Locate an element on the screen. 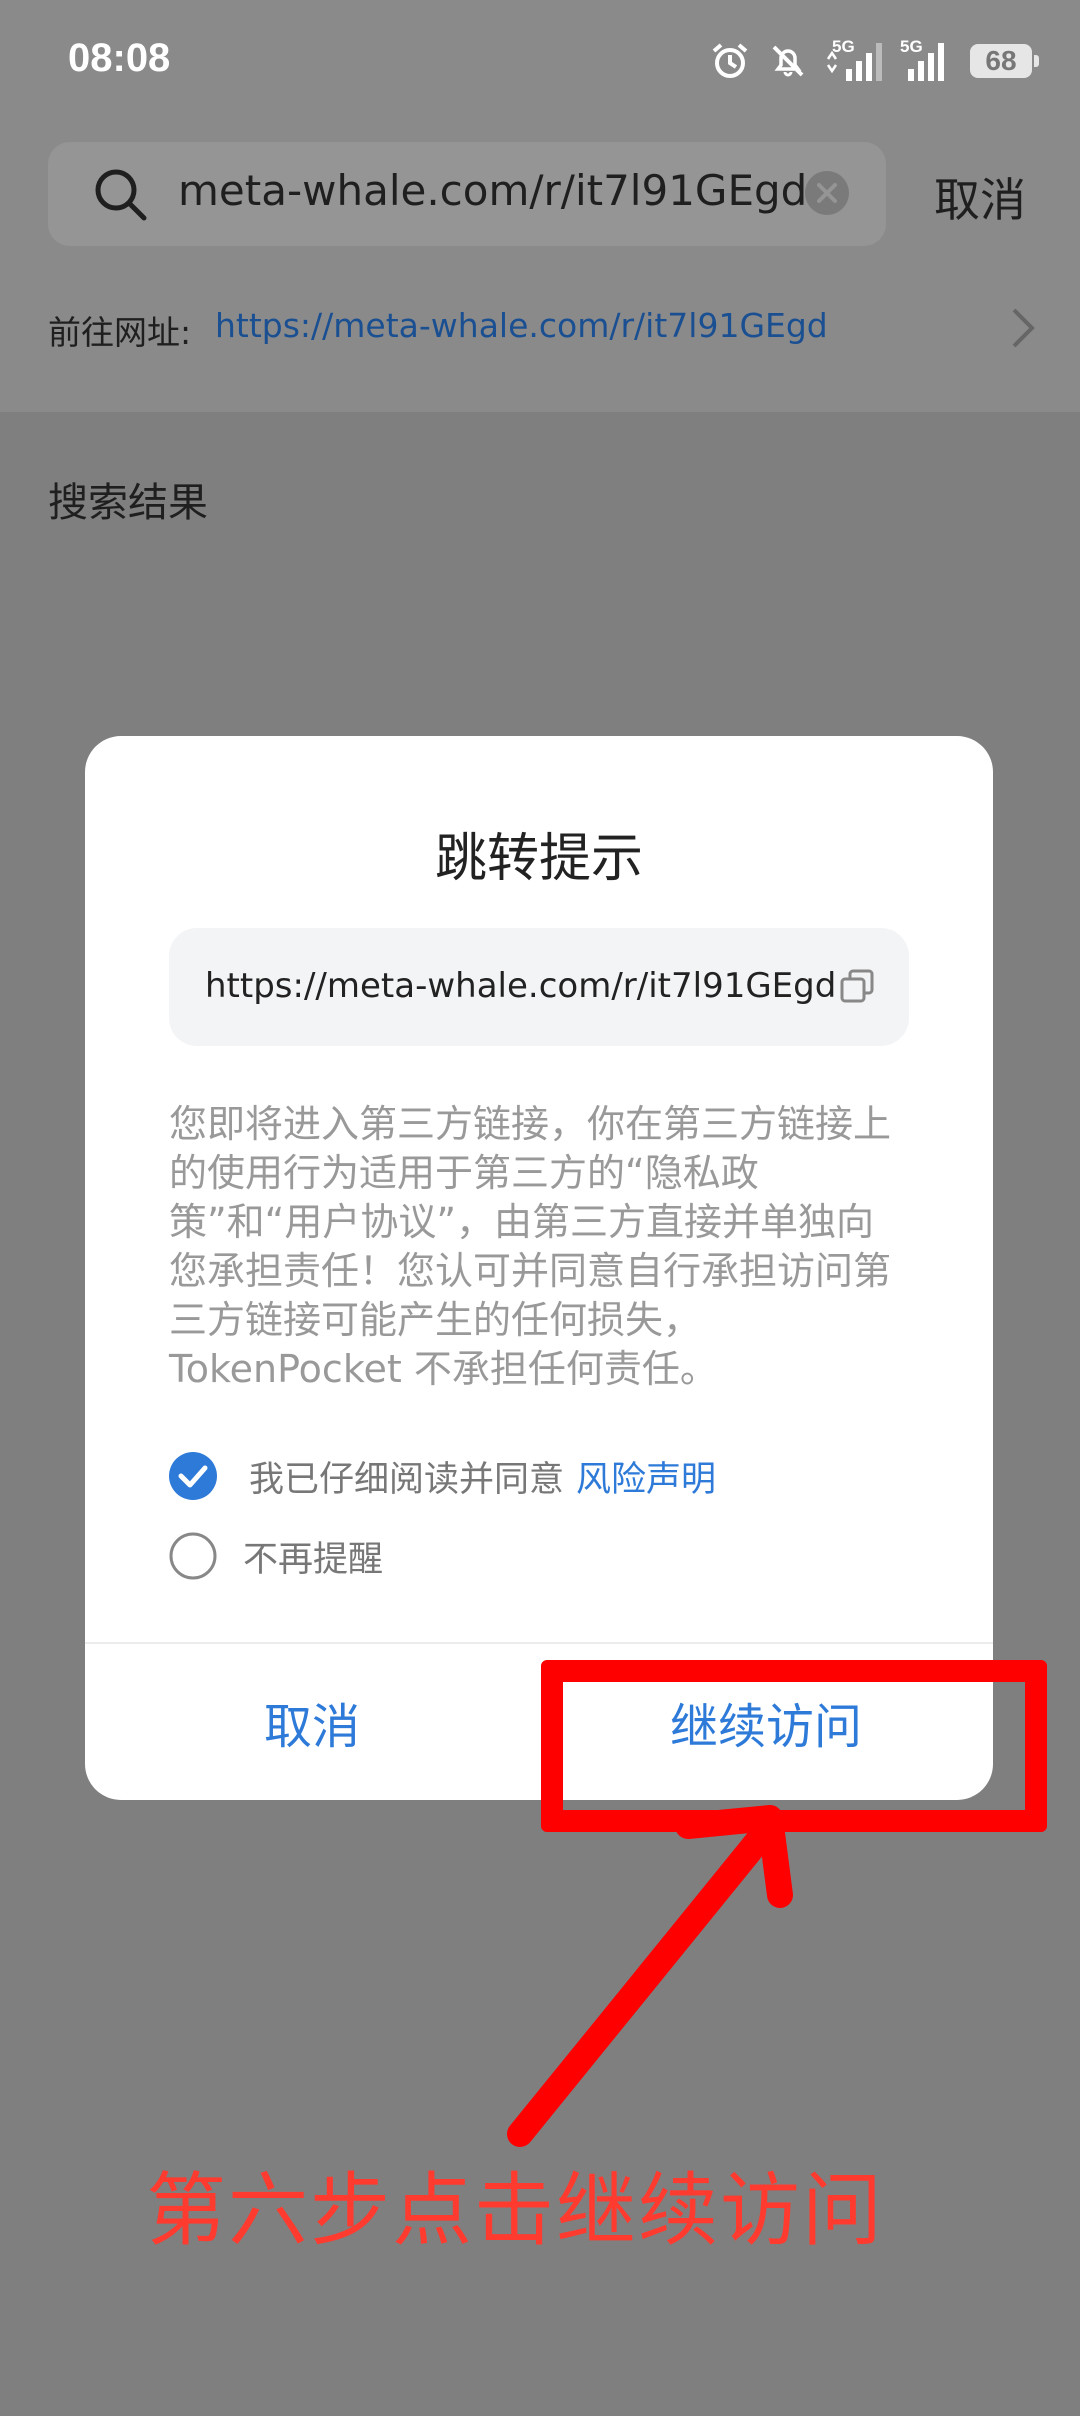 The height and width of the screenshot is (2416, 1080). checkbox-checked-icon is located at coordinates (193, 1476).